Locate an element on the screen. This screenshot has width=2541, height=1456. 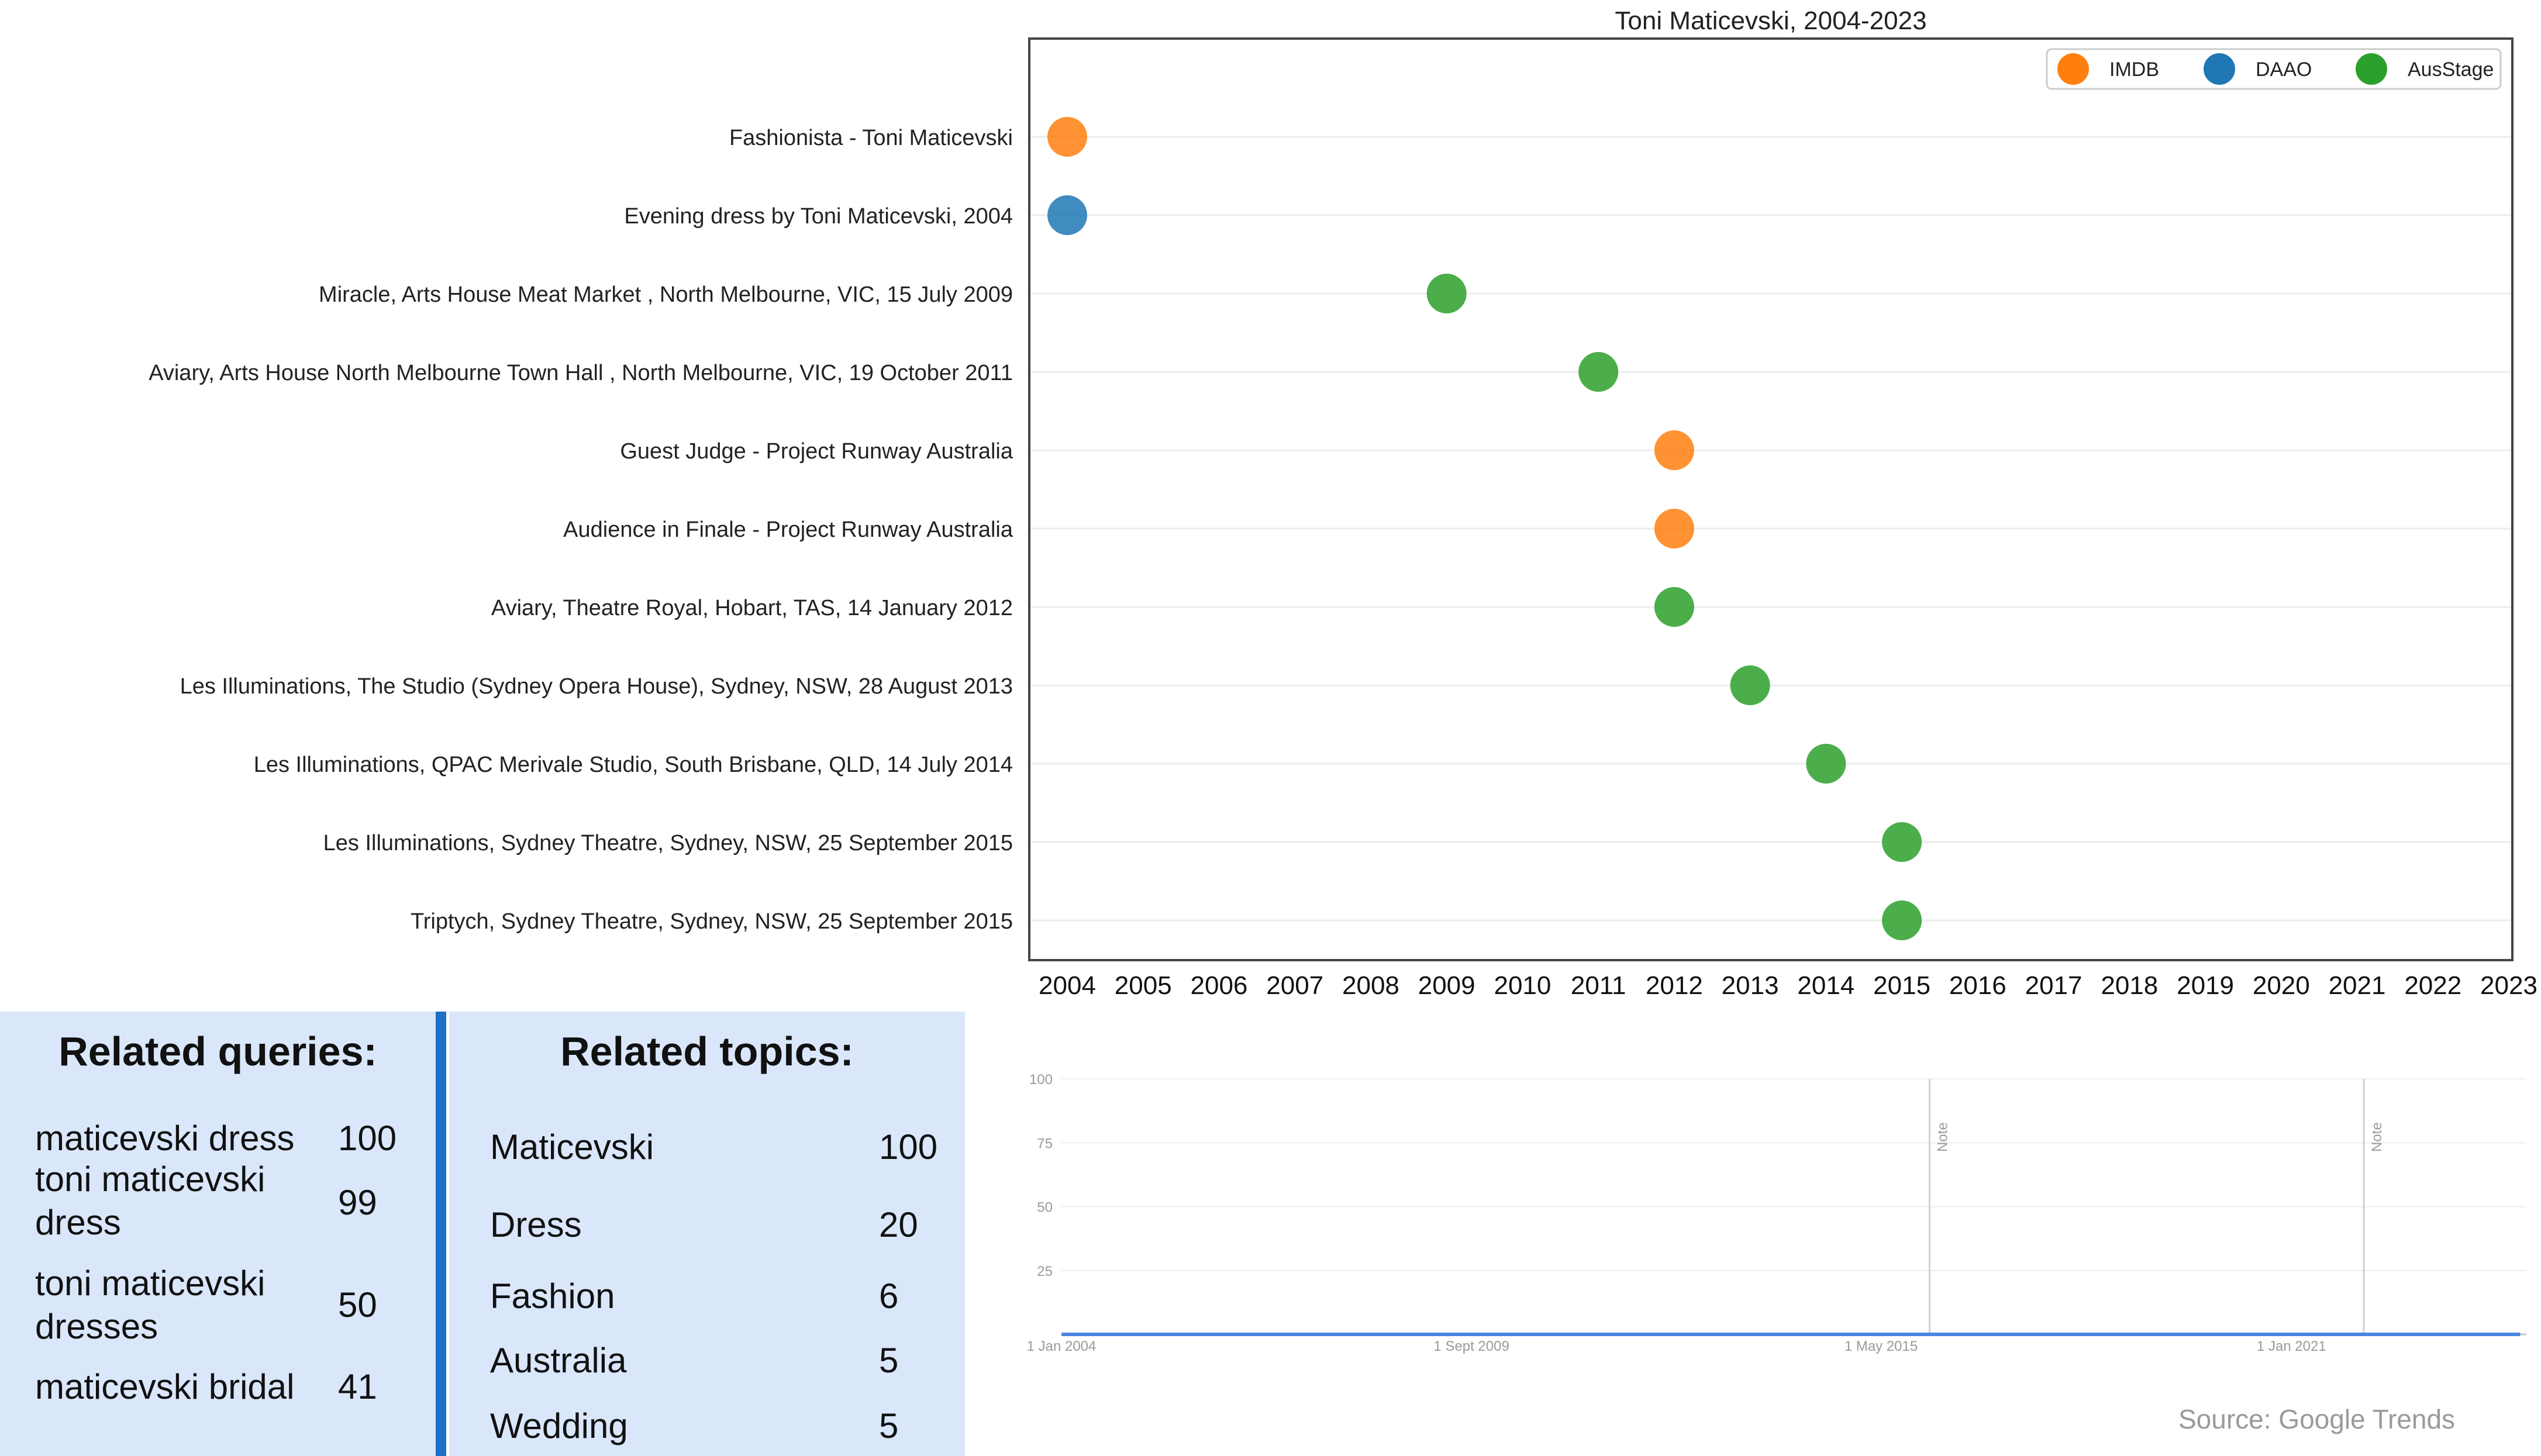
trends-x-tick: 1 May 2015 is located at coordinates (1881, 1346).